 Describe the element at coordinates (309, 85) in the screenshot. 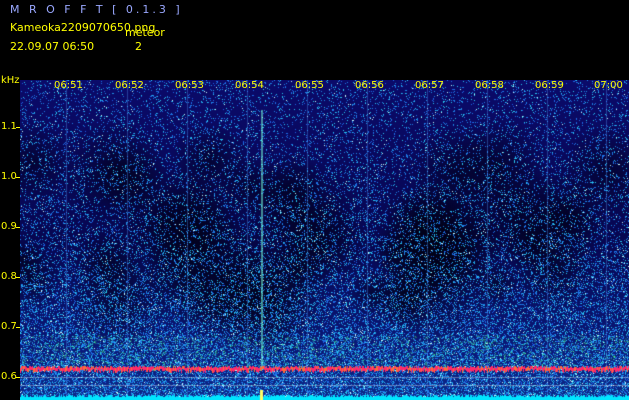

I see `time-tick-label: 06:55` at that location.